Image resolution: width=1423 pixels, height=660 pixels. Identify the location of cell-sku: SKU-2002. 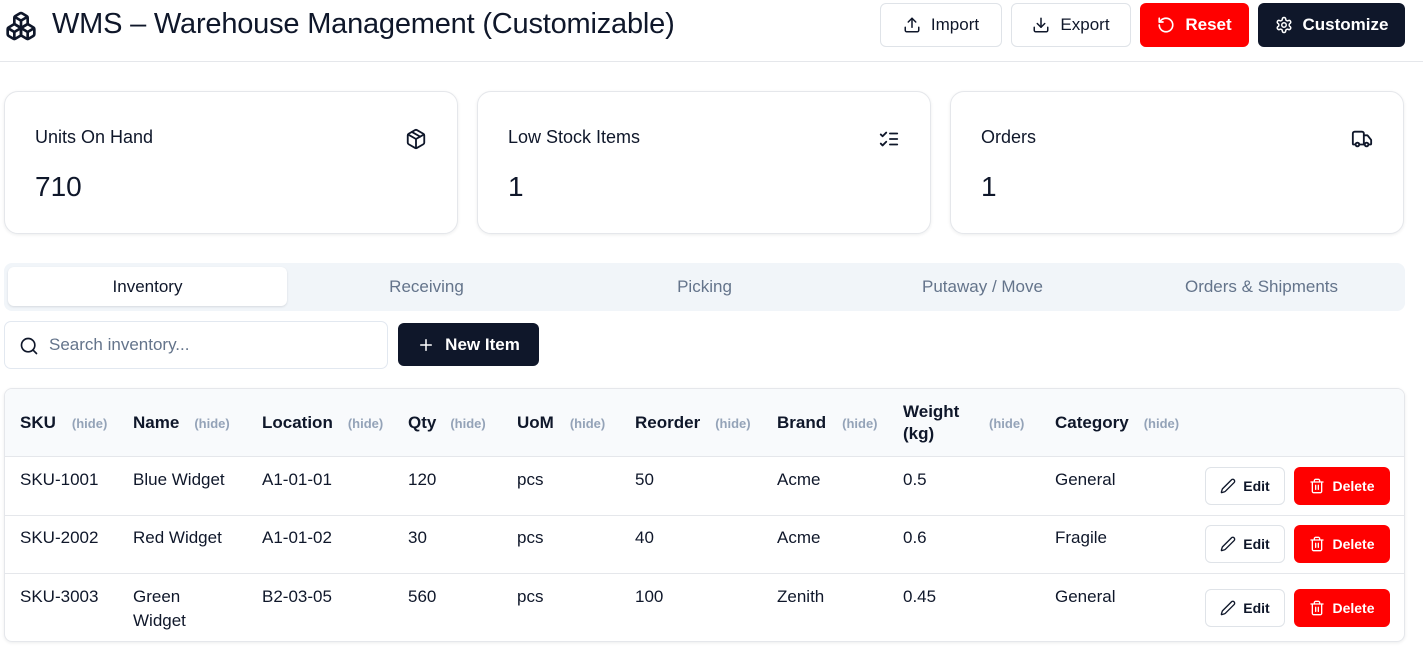
(59, 537).